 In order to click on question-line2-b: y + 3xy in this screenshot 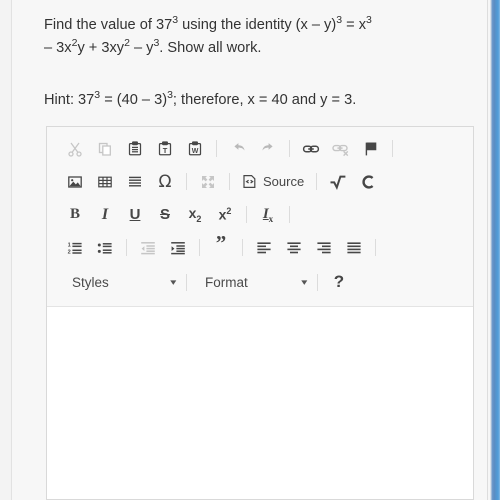, I will do `click(101, 48)`.